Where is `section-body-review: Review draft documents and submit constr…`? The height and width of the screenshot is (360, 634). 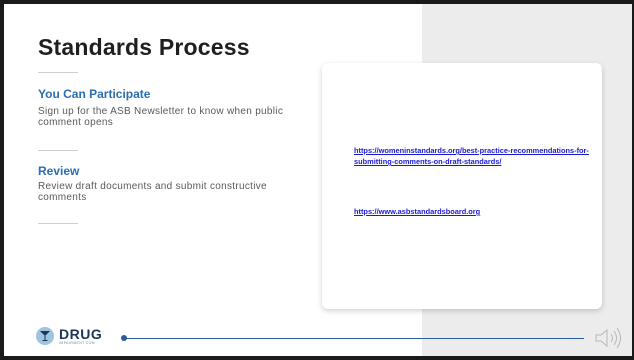
section-body-review: Review draft documents and submit constr… is located at coordinates (152, 192).